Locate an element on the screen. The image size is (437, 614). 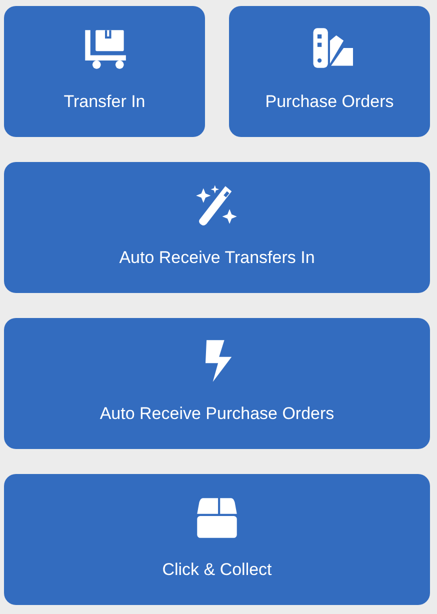
menu-tile: Transfer In is located at coordinates (104, 71).